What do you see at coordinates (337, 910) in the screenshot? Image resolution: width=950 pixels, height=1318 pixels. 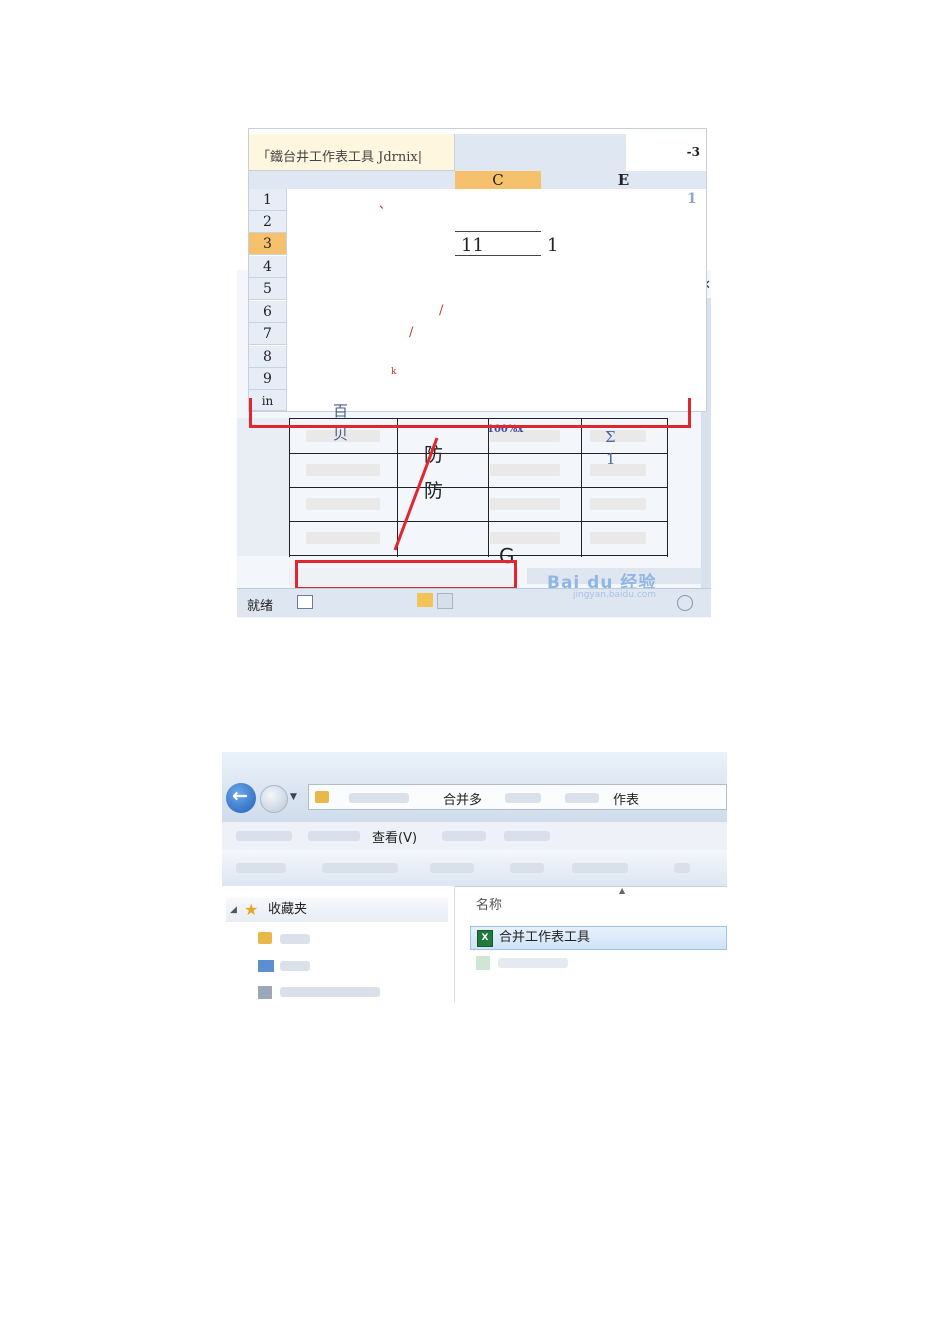 I see `favorites-item: ◢ ★ 收藏夹` at bounding box center [337, 910].